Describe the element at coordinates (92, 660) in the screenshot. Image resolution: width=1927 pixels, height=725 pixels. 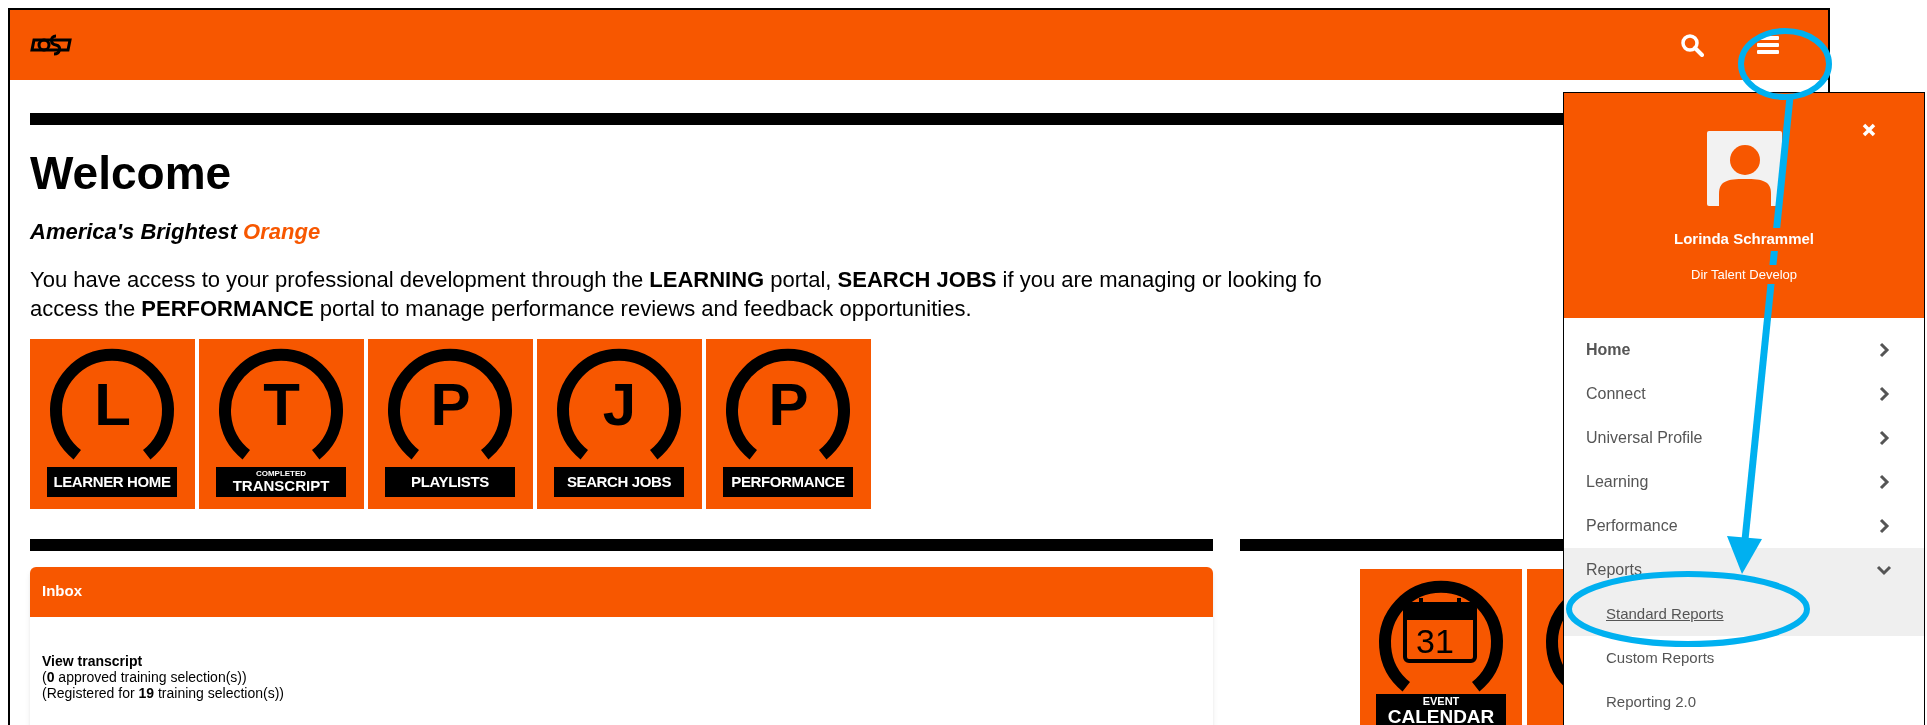
I see `view-transcript-link: View transcript` at that location.